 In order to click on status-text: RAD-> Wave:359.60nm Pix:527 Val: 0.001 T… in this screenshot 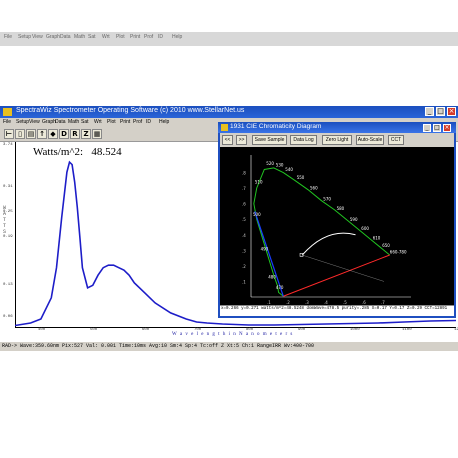, I will do `click(158, 346)`.